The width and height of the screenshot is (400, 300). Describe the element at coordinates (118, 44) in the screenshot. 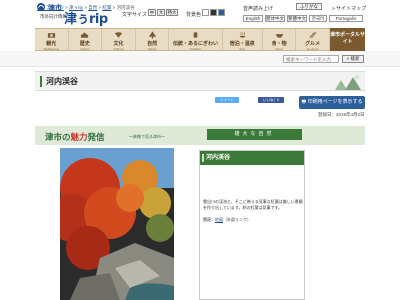

I see `nav-label: 文化` at that location.